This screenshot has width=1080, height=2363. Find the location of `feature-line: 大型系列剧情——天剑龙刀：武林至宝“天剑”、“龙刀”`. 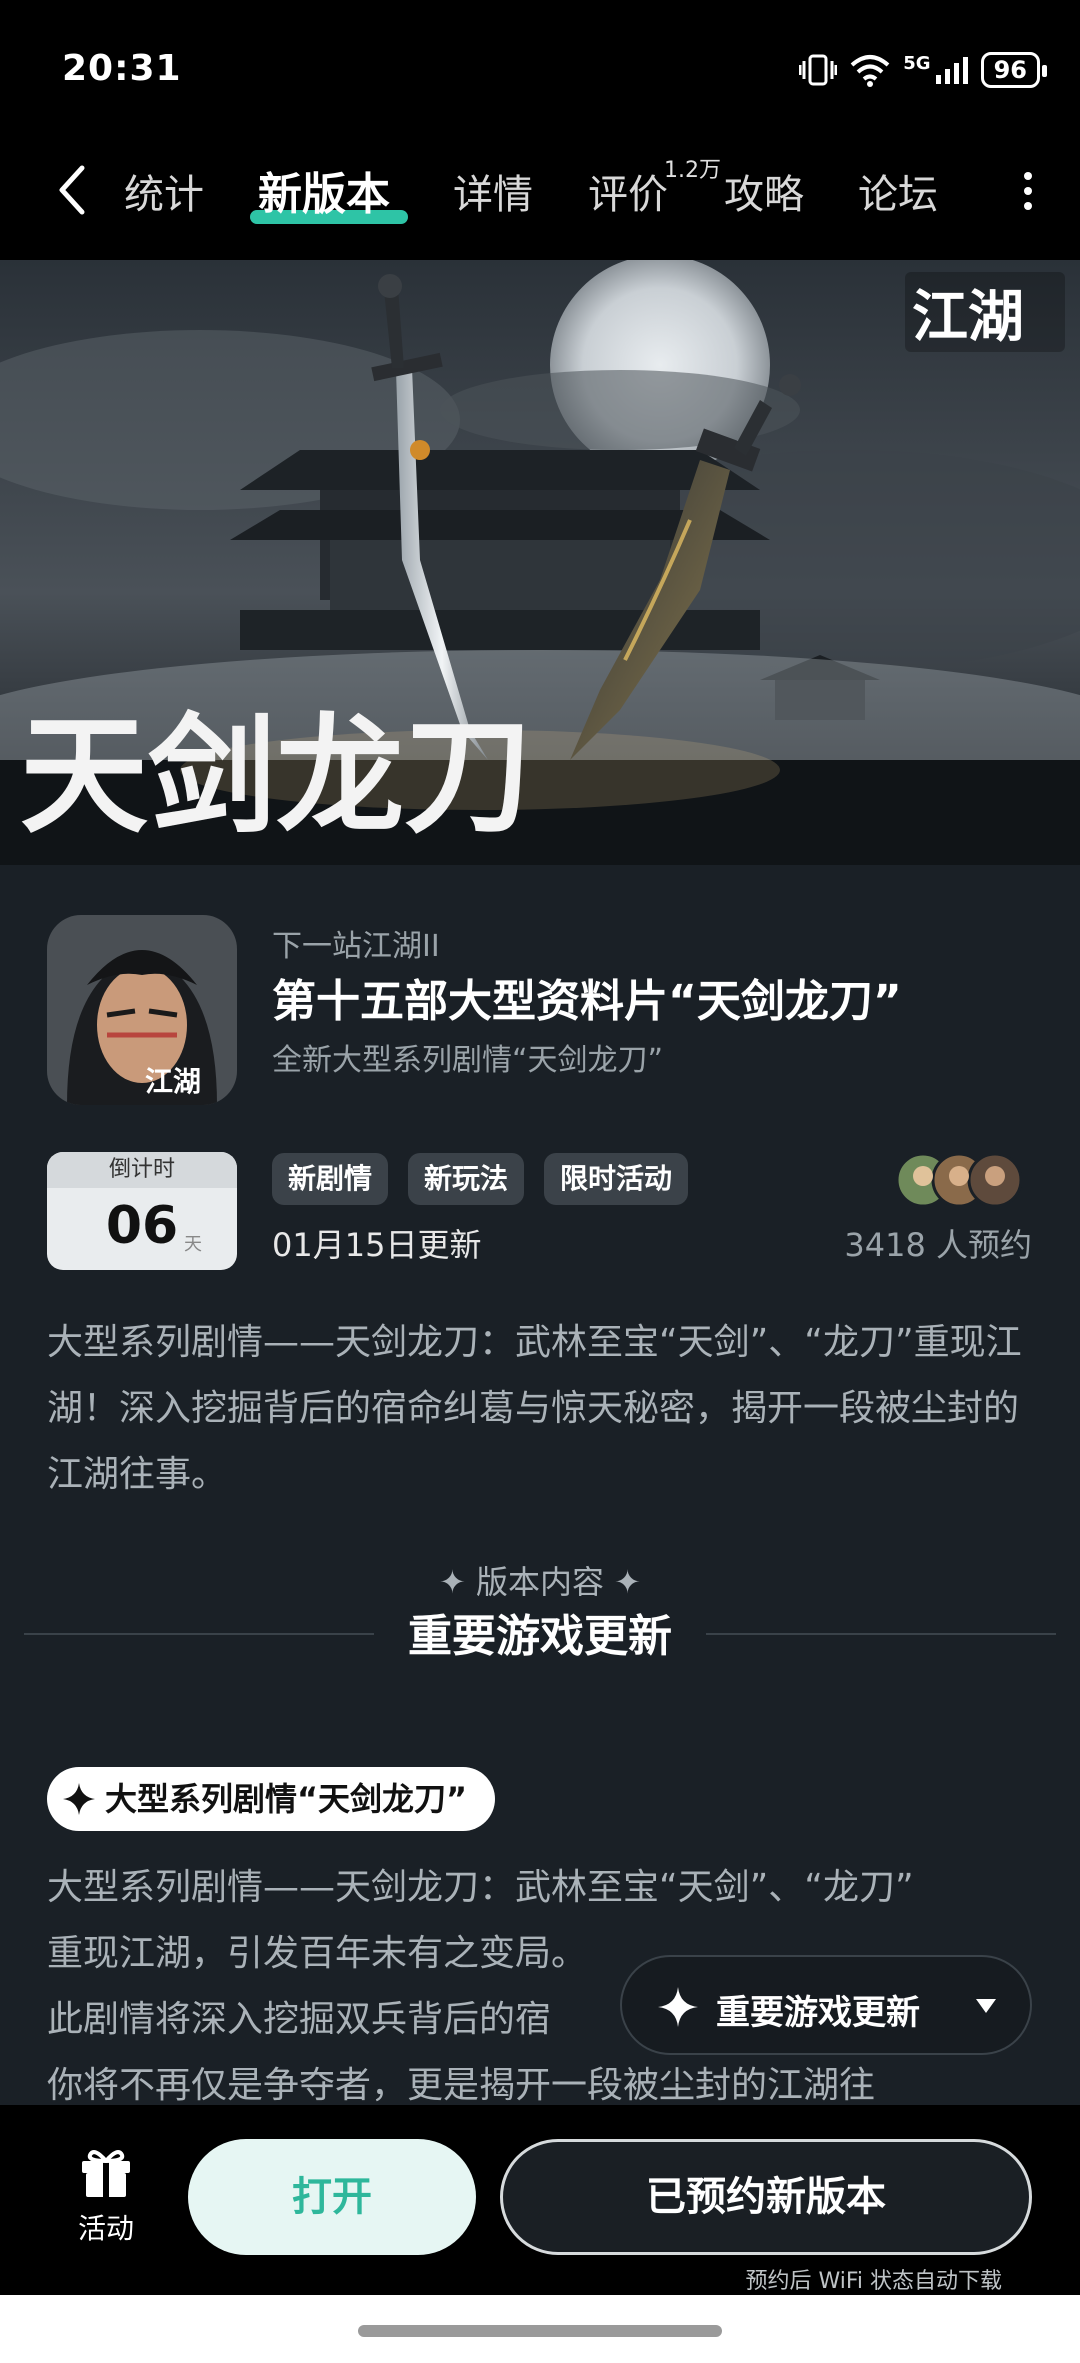

feature-line: 大型系列剧情——天剑龙刀：武林至宝“天剑”、“龙刀” is located at coordinates (480, 1887).